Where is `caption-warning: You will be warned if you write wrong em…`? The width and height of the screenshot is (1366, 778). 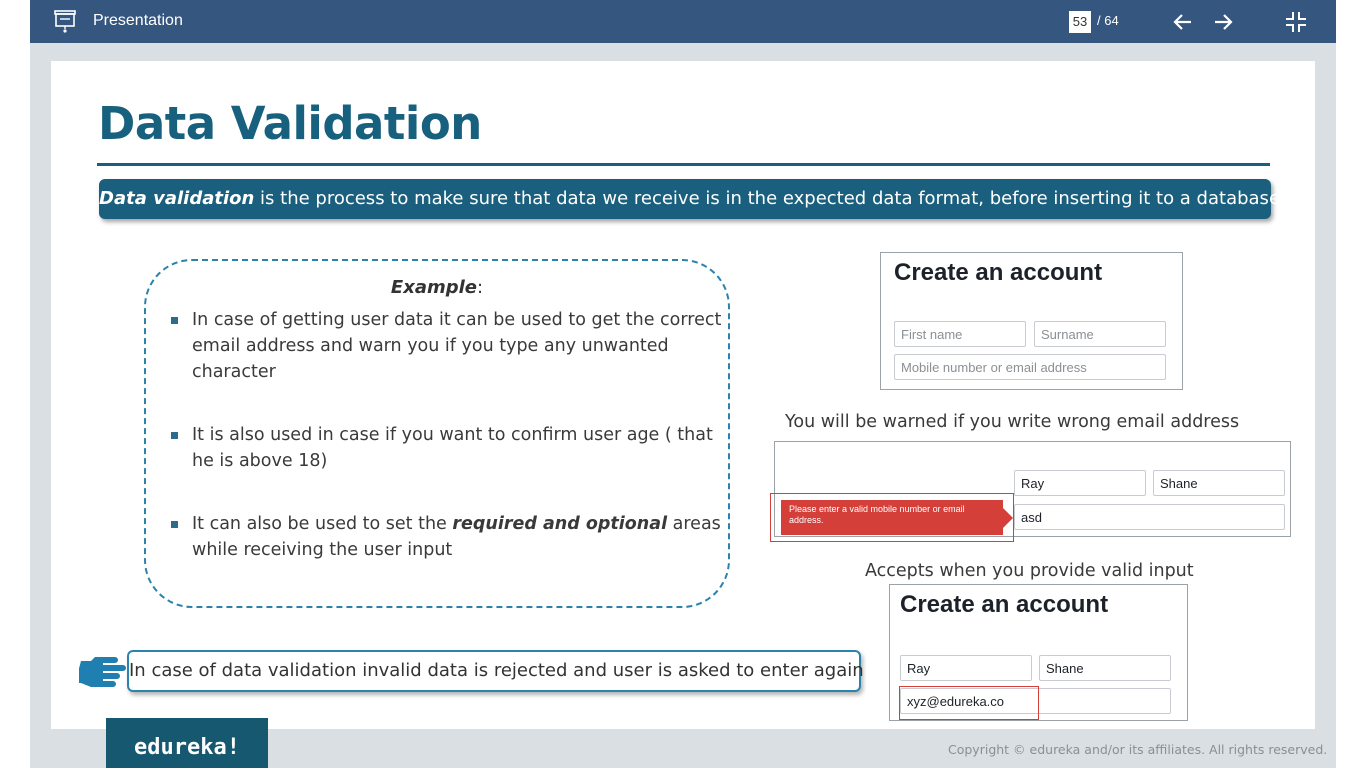
caption-warning: You will be warned if you write wrong em… is located at coordinates (1012, 422).